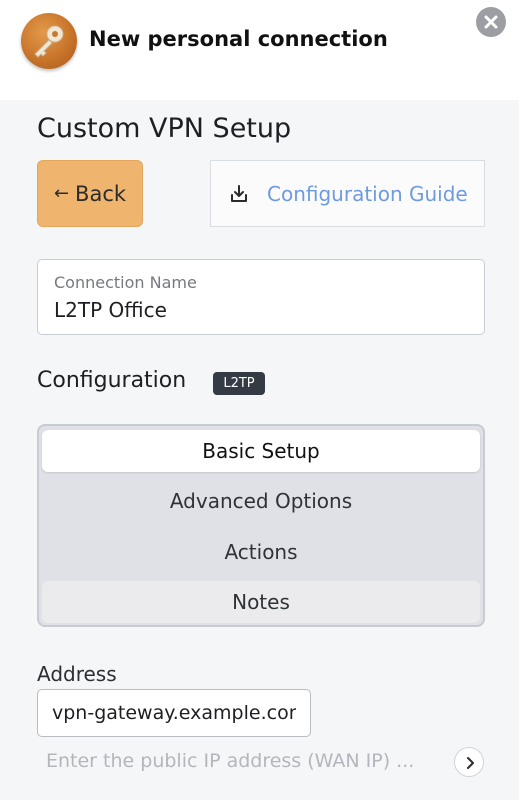  What do you see at coordinates (239, 383) in the screenshot?
I see `protocol-badge: L2TP` at bounding box center [239, 383].